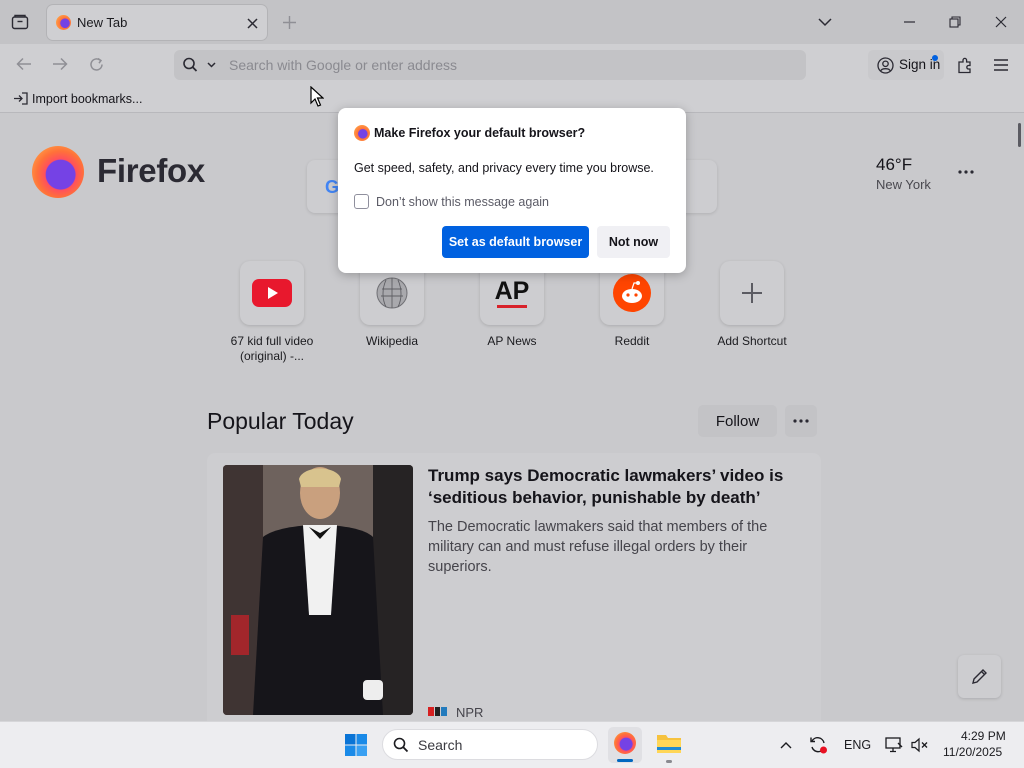  I want to click on dont-show-checkbox, so click(361, 201).